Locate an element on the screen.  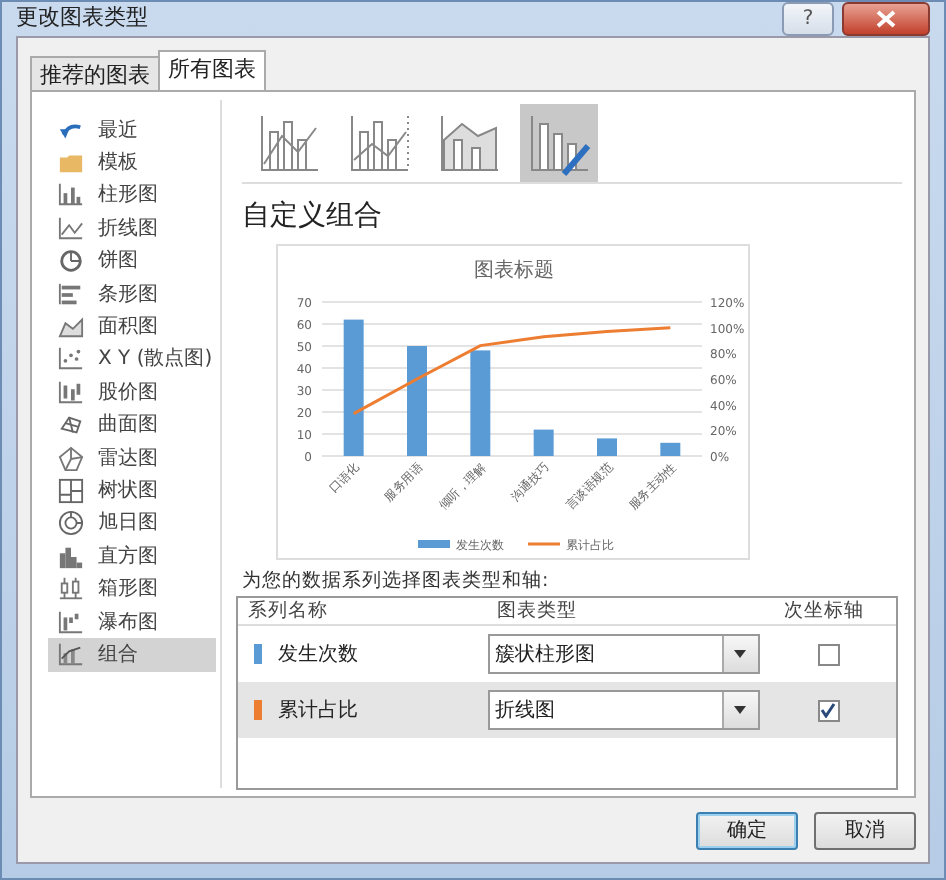
area-chart-icon is located at coordinates (71, 327).